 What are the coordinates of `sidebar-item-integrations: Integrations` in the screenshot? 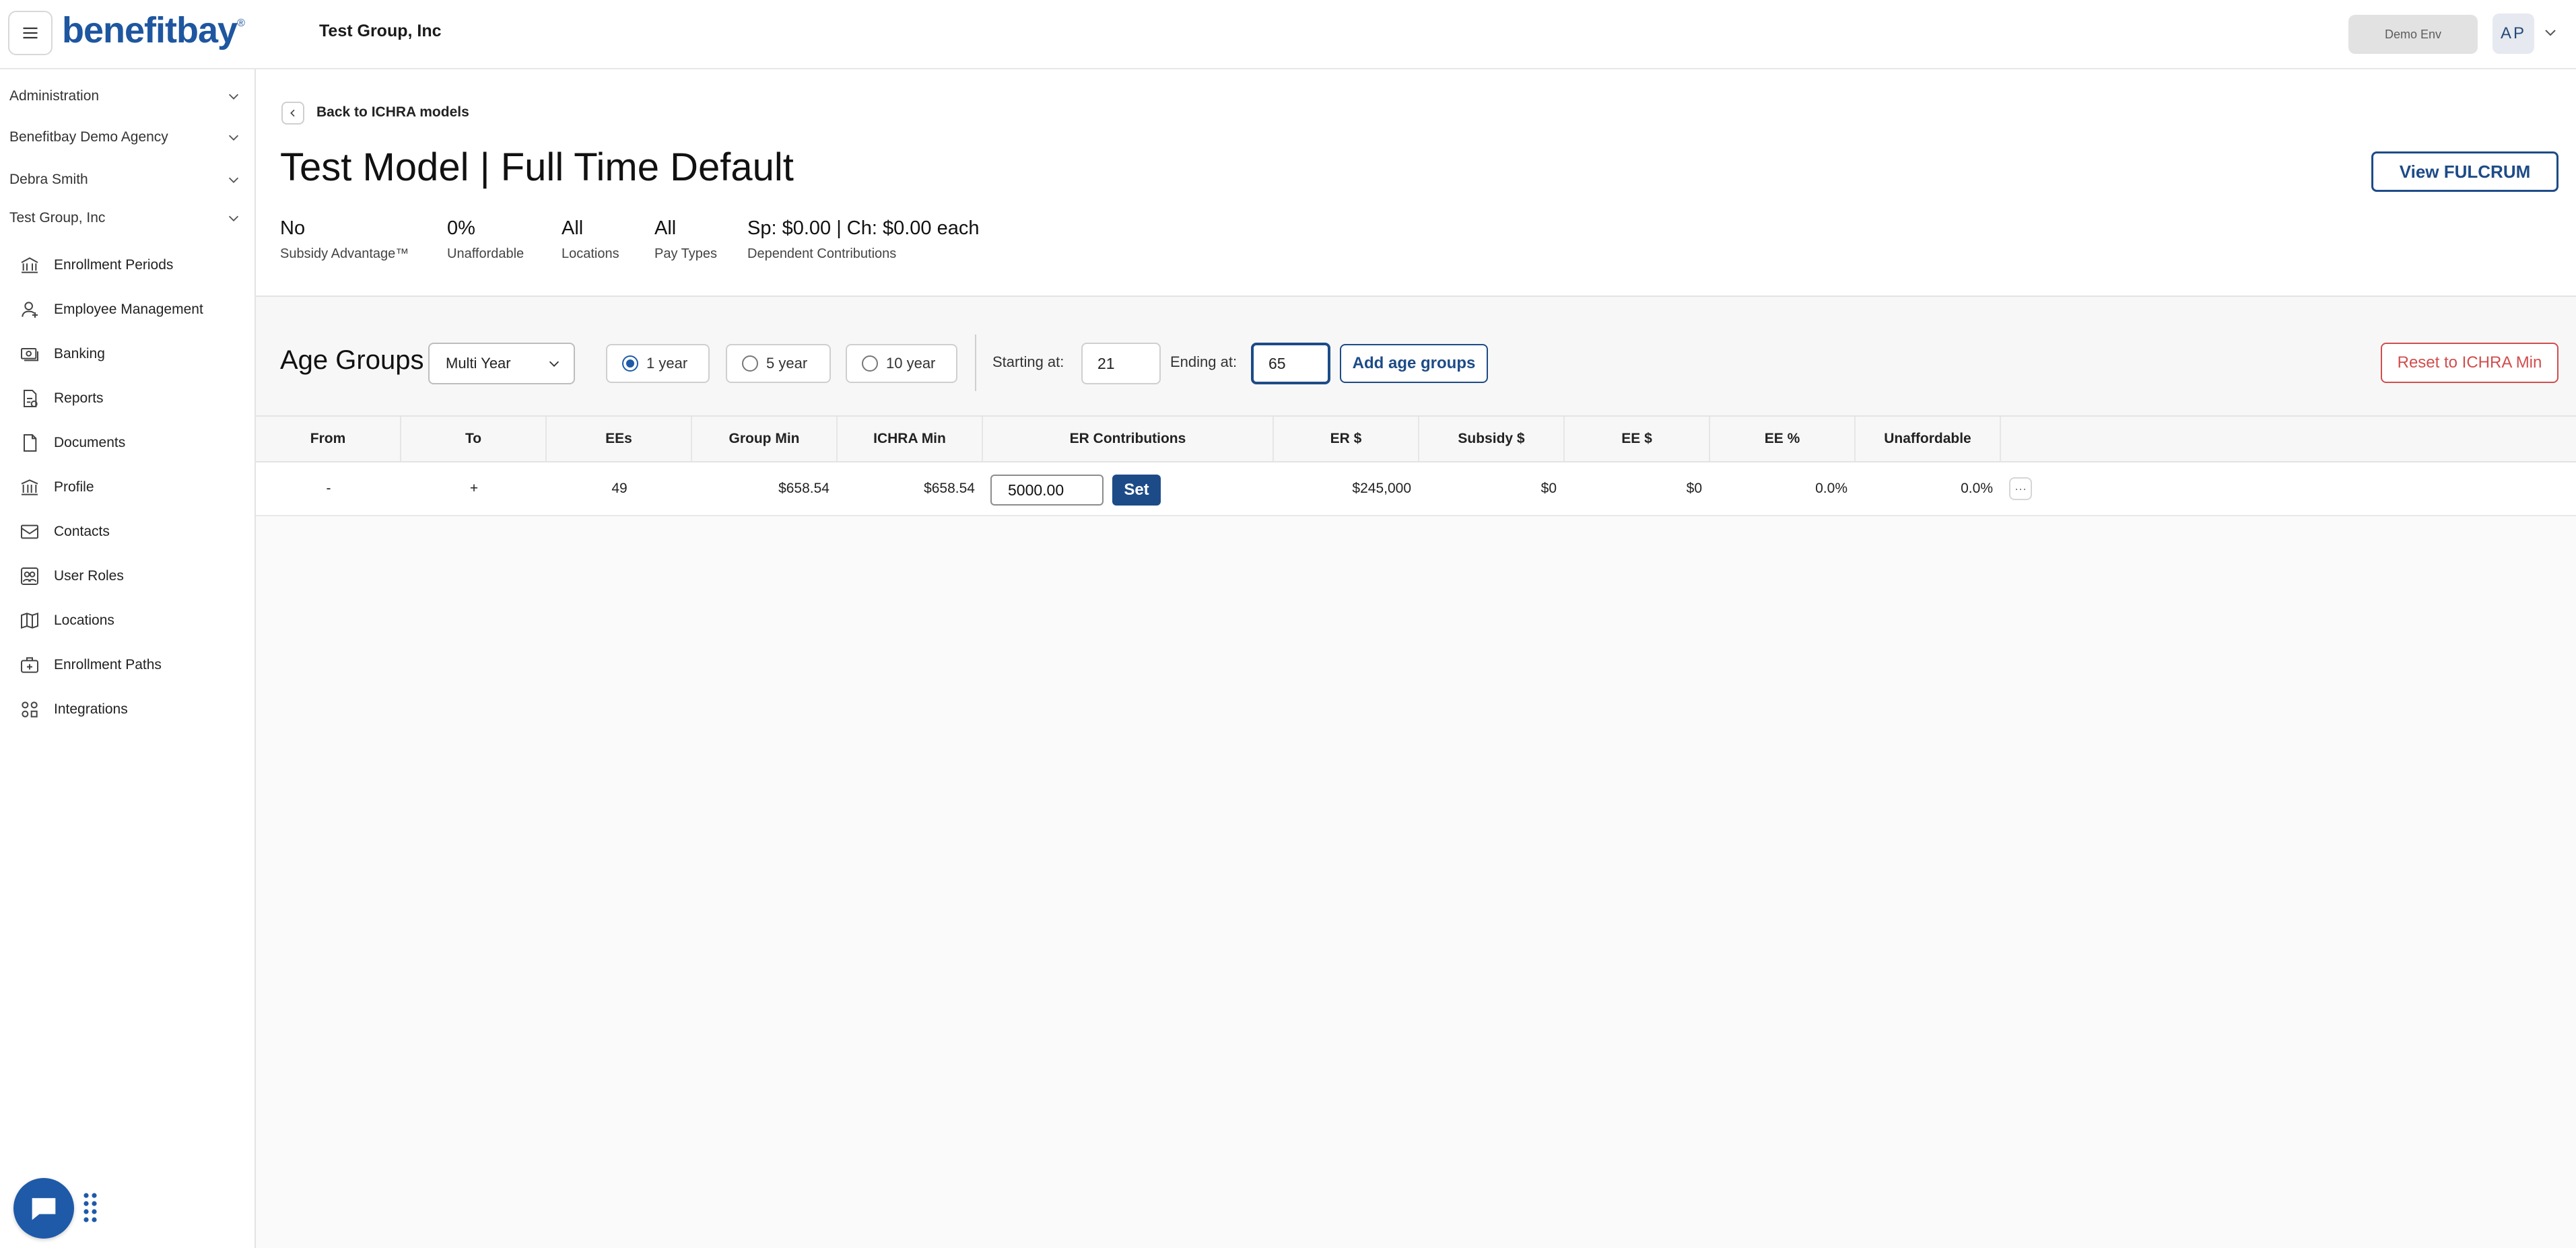 It's located at (127, 709).